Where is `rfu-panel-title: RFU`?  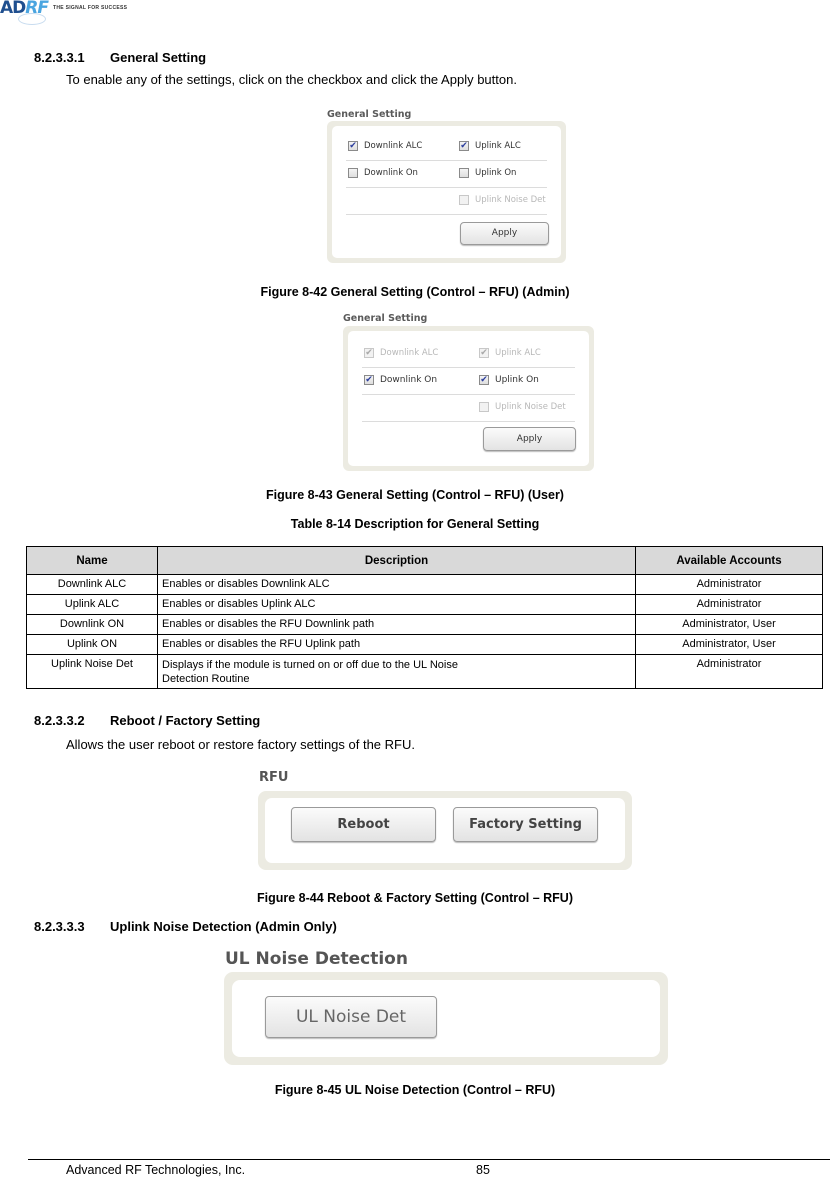 rfu-panel-title: RFU is located at coordinates (274, 777).